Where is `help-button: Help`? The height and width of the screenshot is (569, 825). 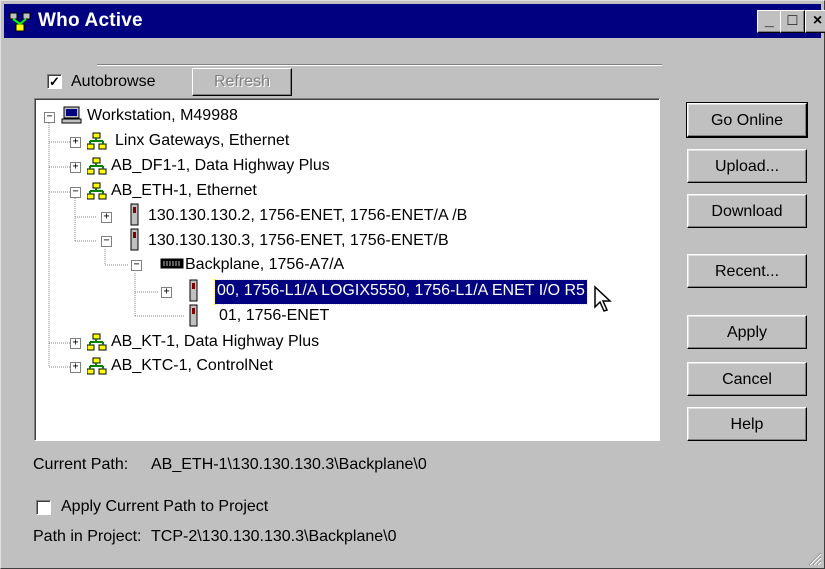 help-button: Help is located at coordinates (747, 424).